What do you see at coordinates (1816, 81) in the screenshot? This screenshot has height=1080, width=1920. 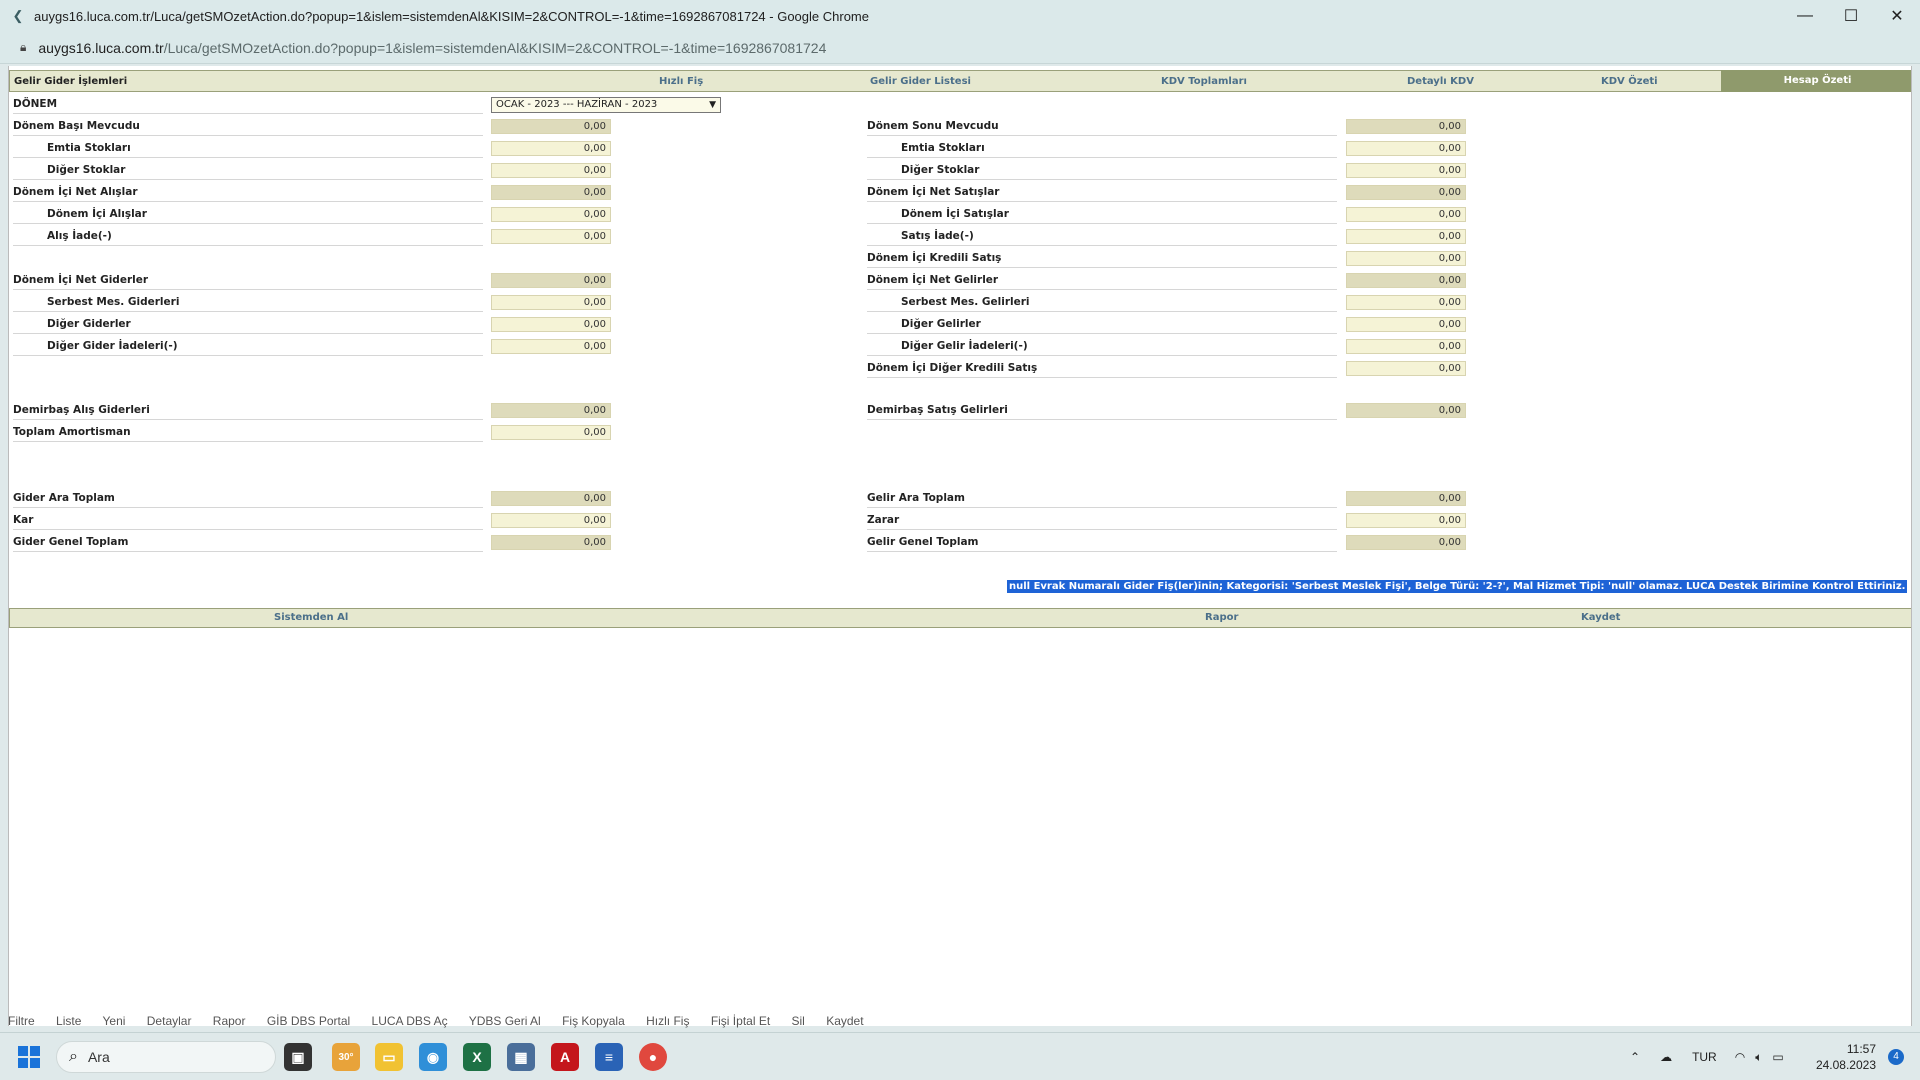 I see `tab-hesap-ozeti: Hesap Özeti` at bounding box center [1816, 81].